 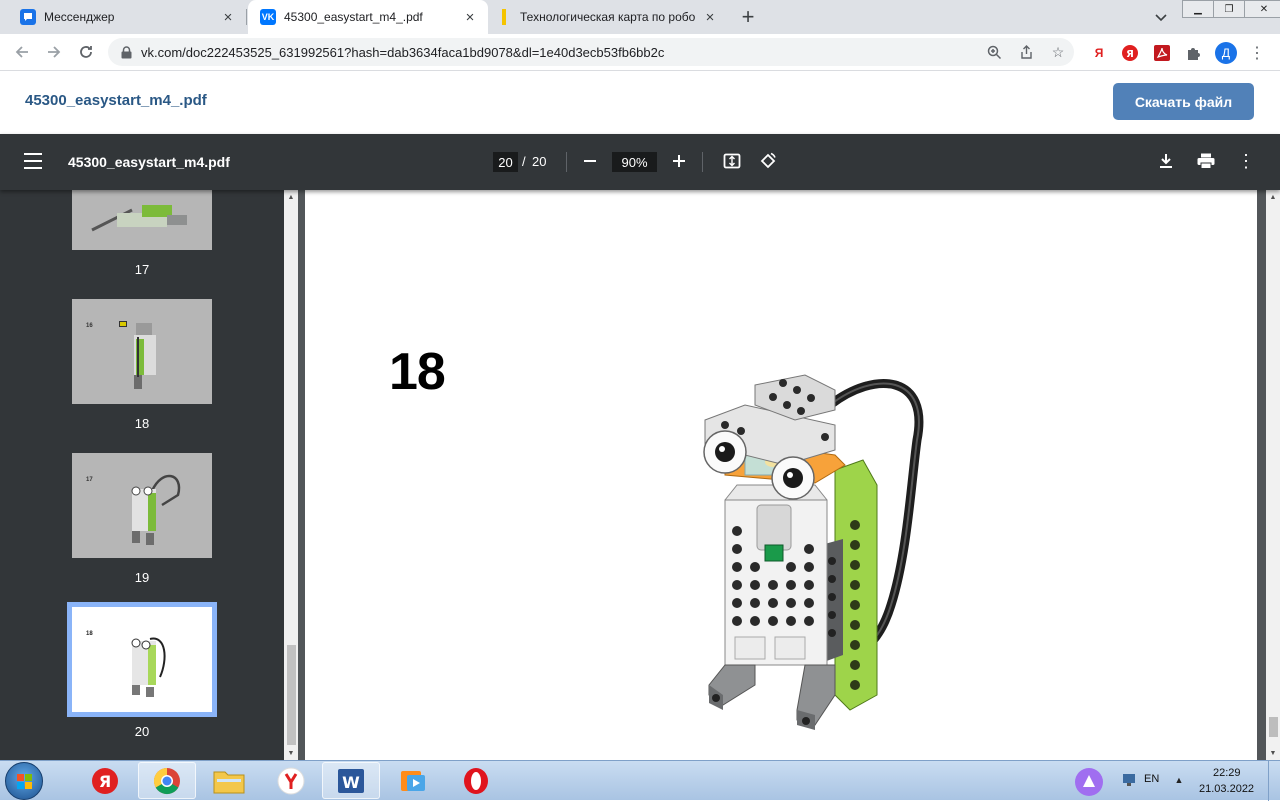 What do you see at coordinates (748, 16) in the screenshot?
I see `new-tab-button: +` at bounding box center [748, 16].